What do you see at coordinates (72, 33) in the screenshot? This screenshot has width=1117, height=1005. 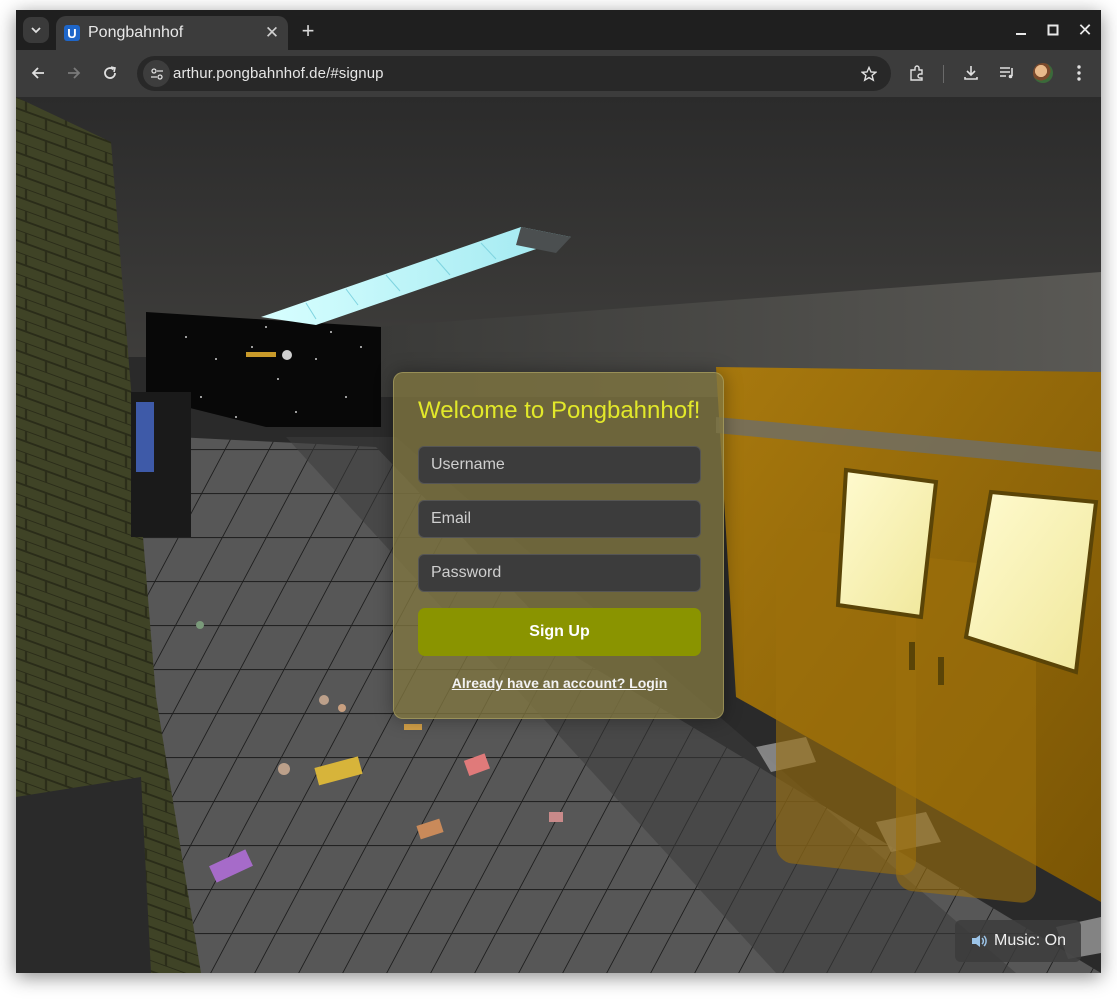 I see `favicon: U` at bounding box center [72, 33].